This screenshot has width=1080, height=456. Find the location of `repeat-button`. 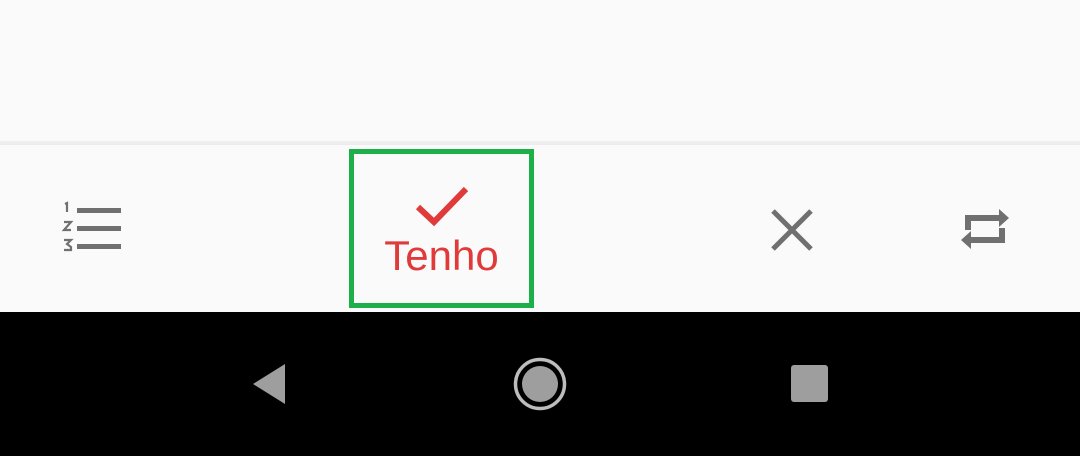

repeat-button is located at coordinates (985, 230).